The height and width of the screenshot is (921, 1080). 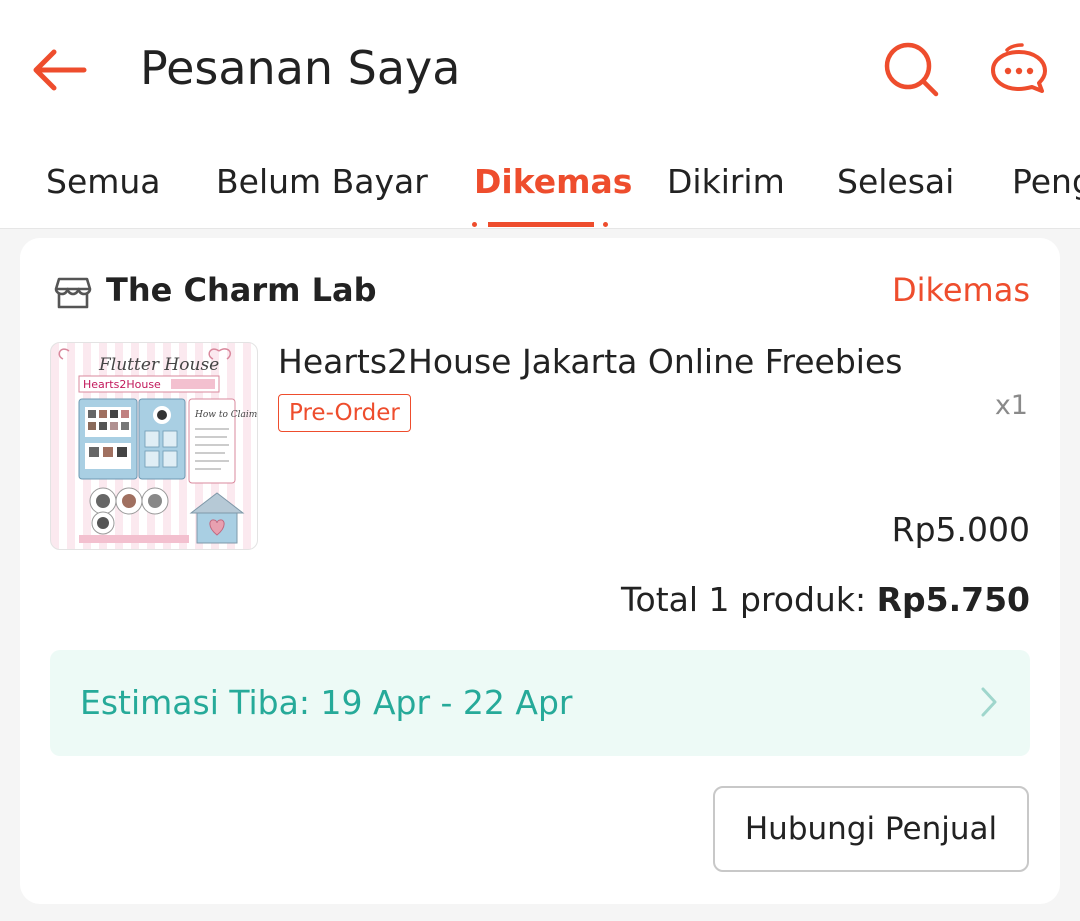 What do you see at coordinates (1046, 184) in the screenshot?
I see `tab-pengembalian: Pengembalian` at bounding box center [1046, 184].